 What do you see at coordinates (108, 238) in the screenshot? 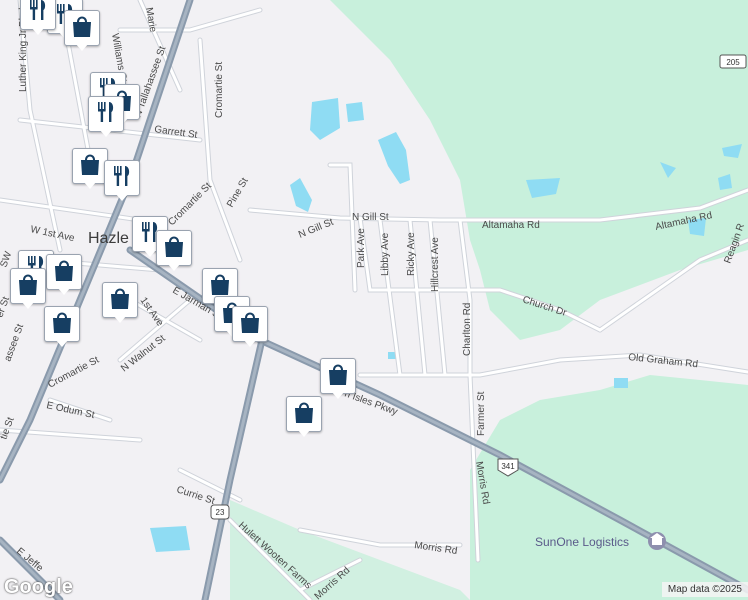
I see `city-label: Hazle` at bounding box center [108, 238].